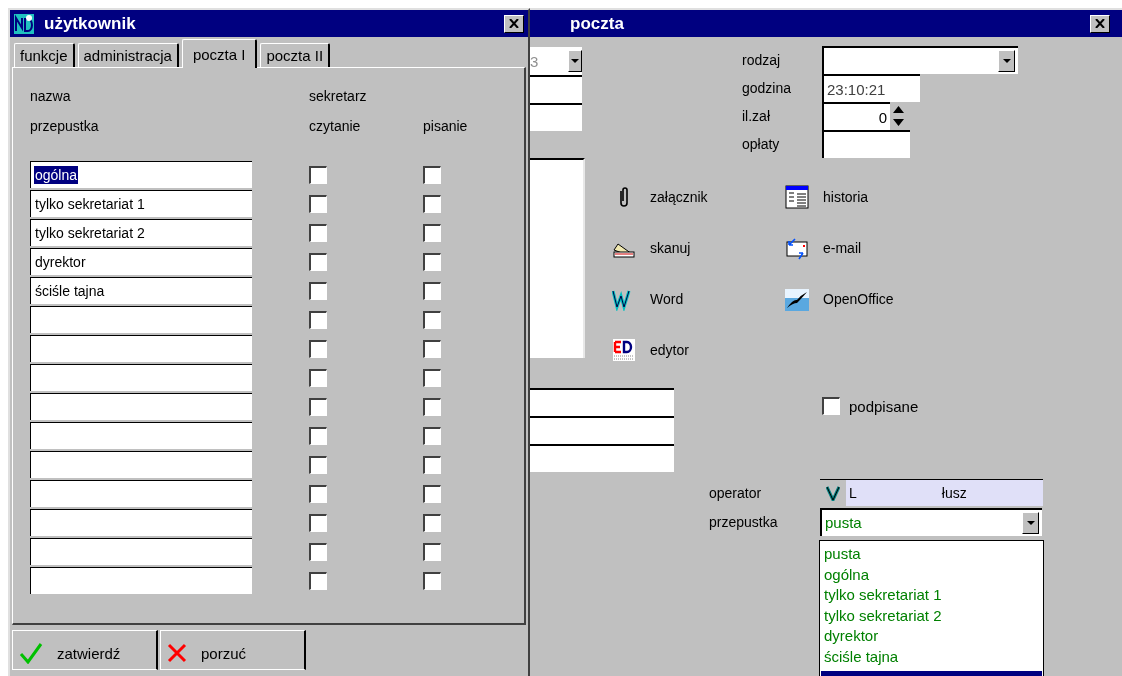 Image resolution: width=1122 pixels, height=676 pixels. What do you see at coordinates (219, 53) in the screenshot?
I see `tab: poczta I` at bounding box center [219, 53].